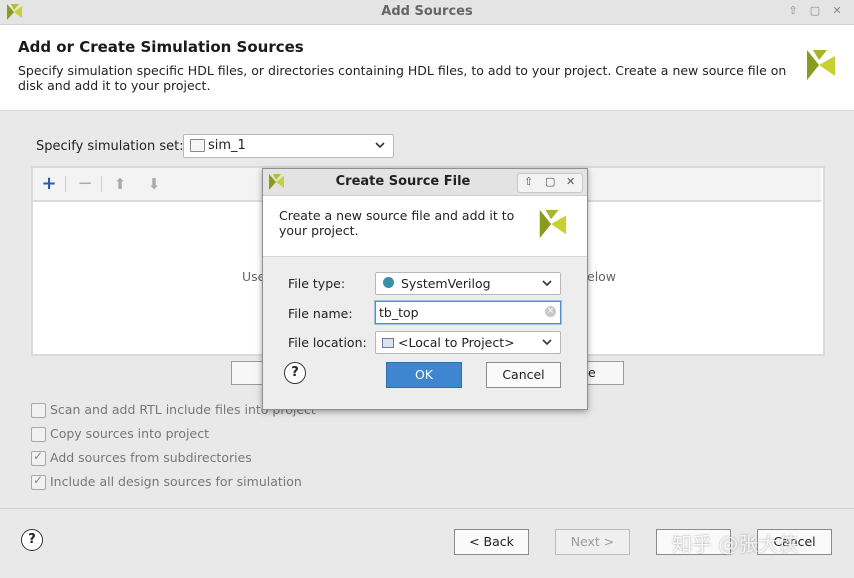 This screenshot has width=854, height=578. What do you see at coordinates (197, 145) in the screenshot?
I see `folder-icon` at bounding box center [197, 145].